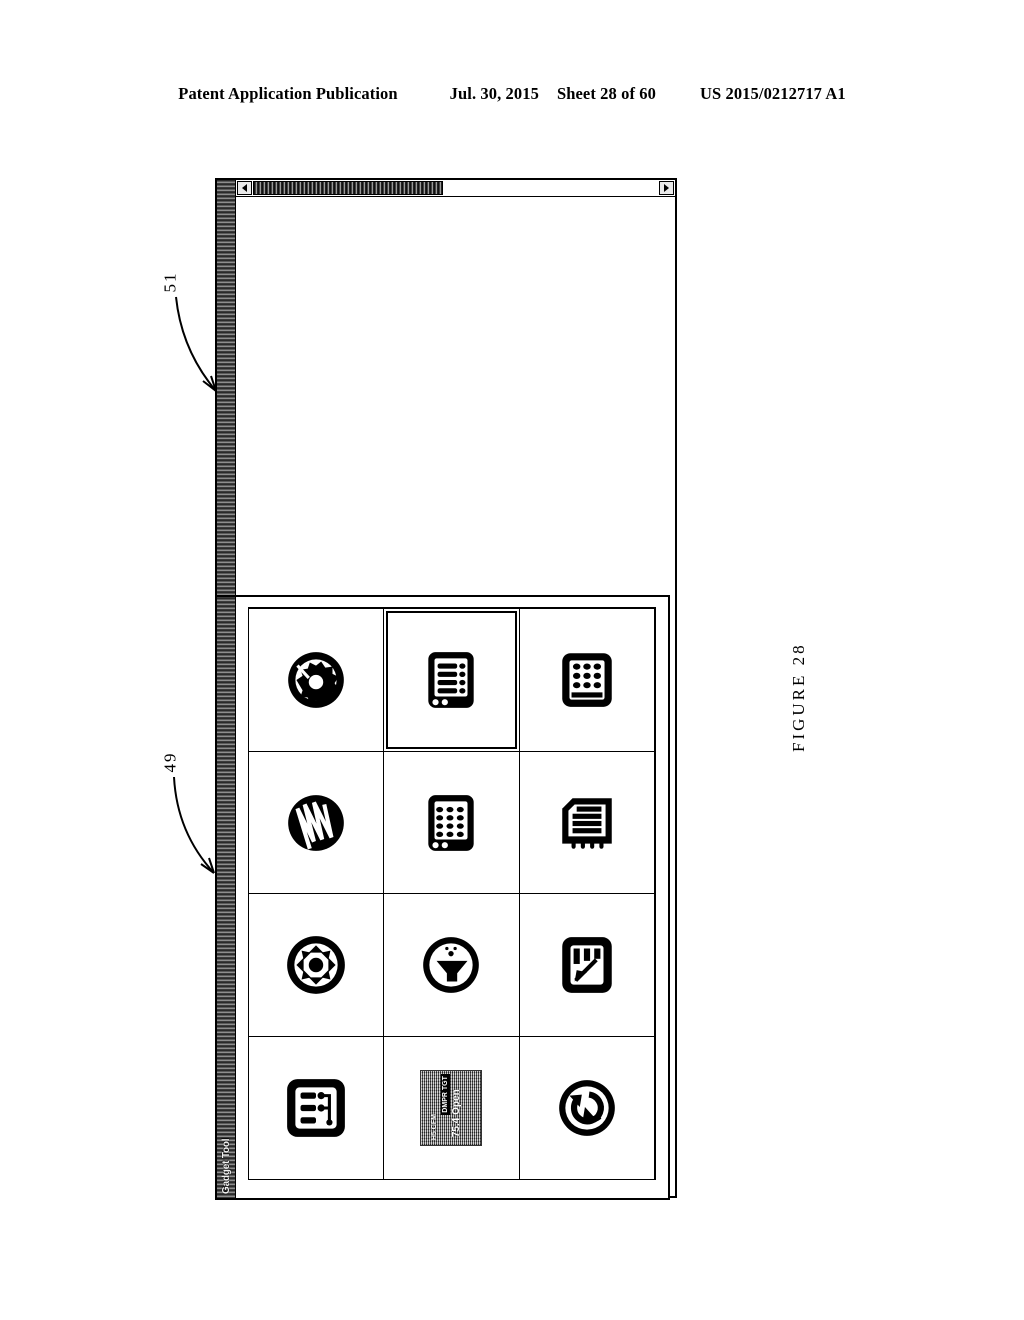 Image resolution: width=1024 pixels, height=1320 pixels. I want to click on triangle-down-icon, so click(666, 188).